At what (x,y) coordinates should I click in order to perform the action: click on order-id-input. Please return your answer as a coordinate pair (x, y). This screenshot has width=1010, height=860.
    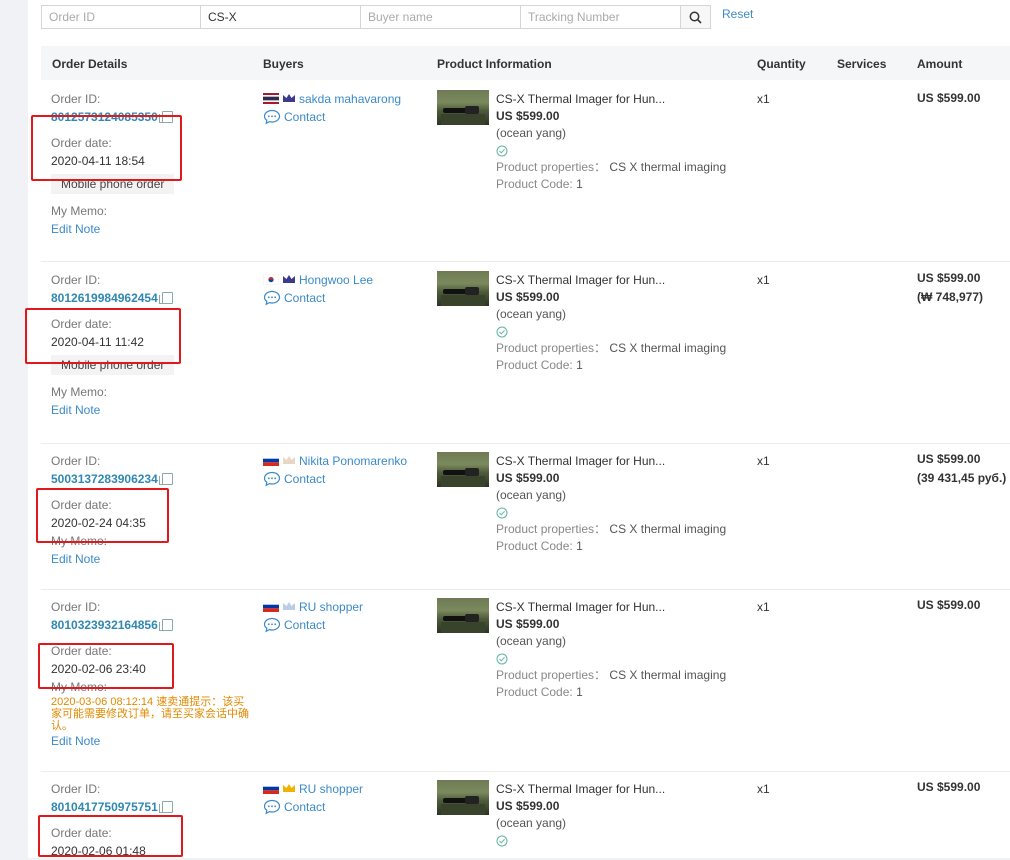
    Looking at the image, I should click on (121, 17).